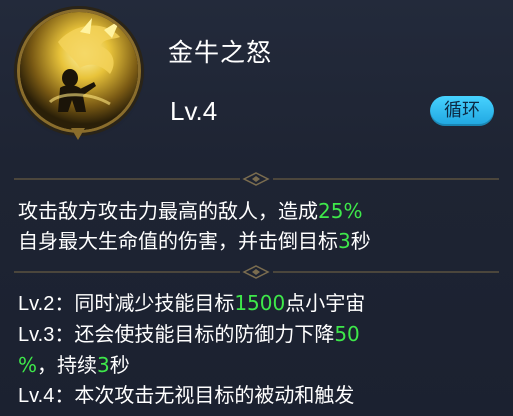 This screenshot has height=416, width=513. Describe the element at coordinates (340, 211) in the screenshot. I see `damage-percent-value: 25%` at that location.